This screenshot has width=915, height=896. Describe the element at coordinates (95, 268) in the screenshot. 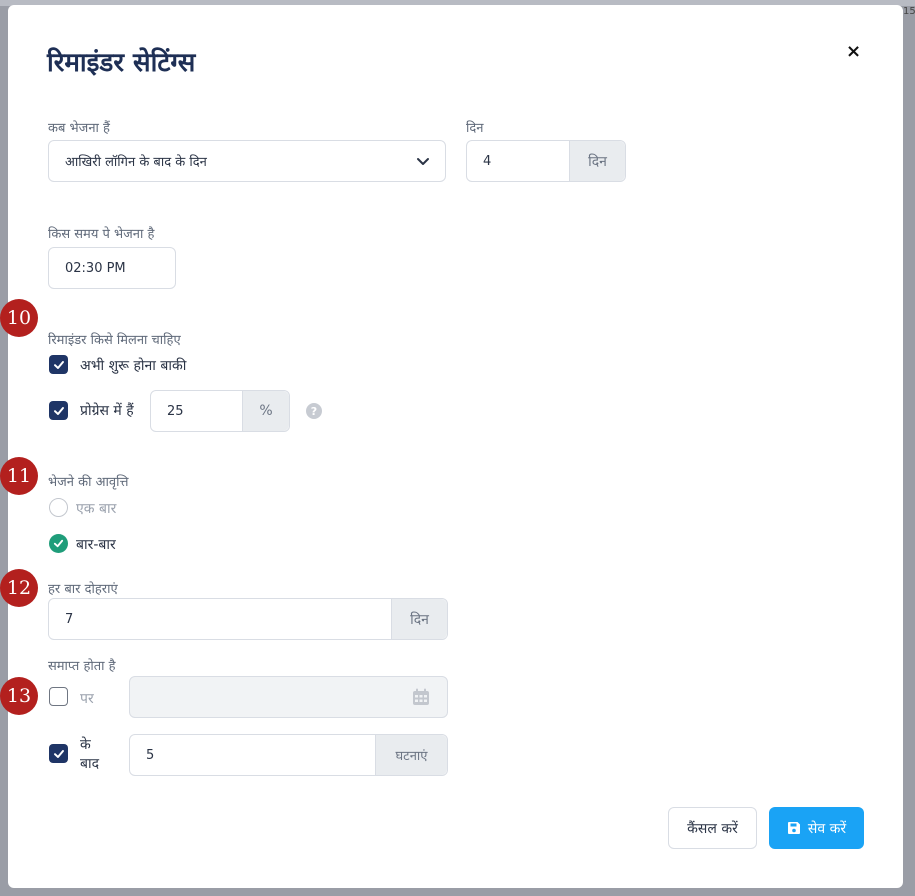

I see `send-time-value: 02:30 PM` at that location.